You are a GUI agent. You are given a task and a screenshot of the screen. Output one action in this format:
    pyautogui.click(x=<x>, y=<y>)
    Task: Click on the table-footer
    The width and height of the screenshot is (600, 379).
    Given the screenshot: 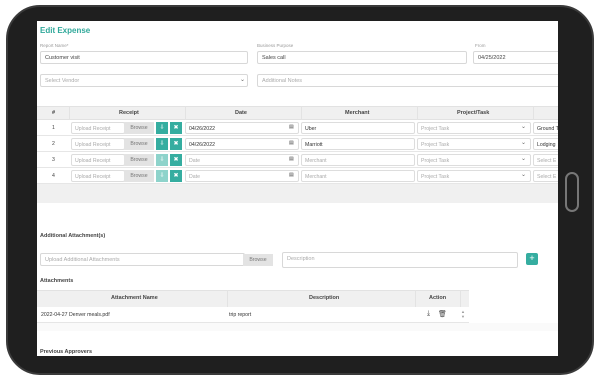 What is the action you would take?
    pyautogui.click(x=297, y=193)
    